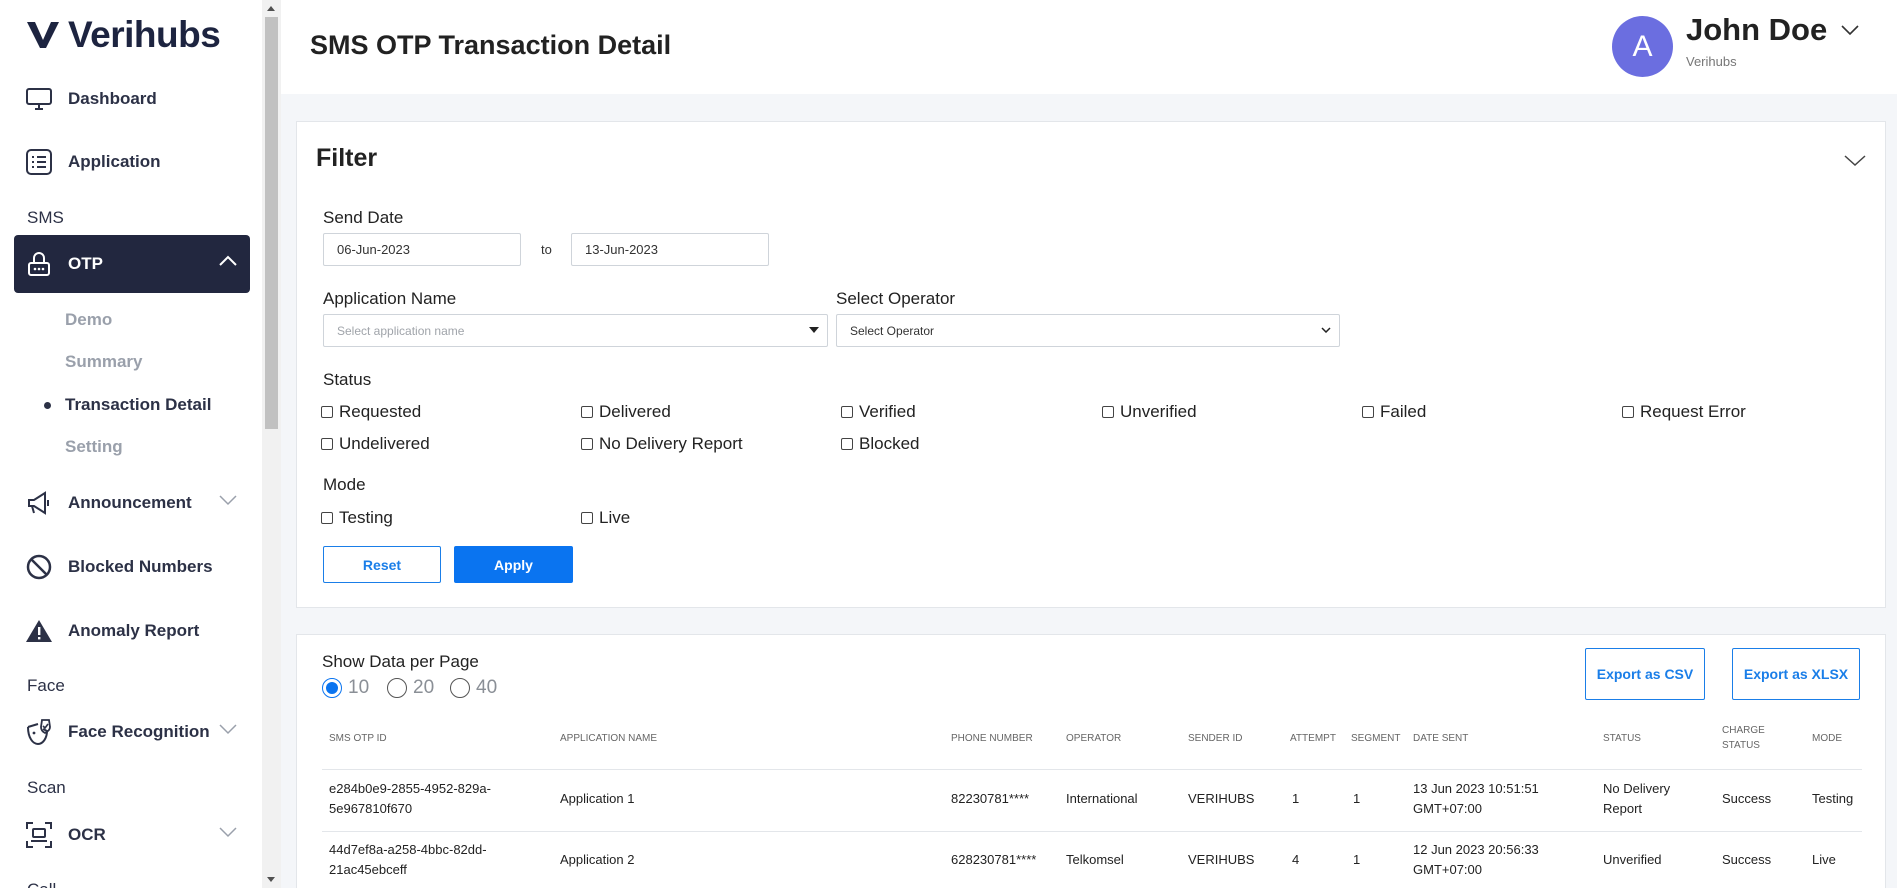 The image size is (1897, 888). I want to click on status-checkbox-failed: Failed, so click(1394, 412).